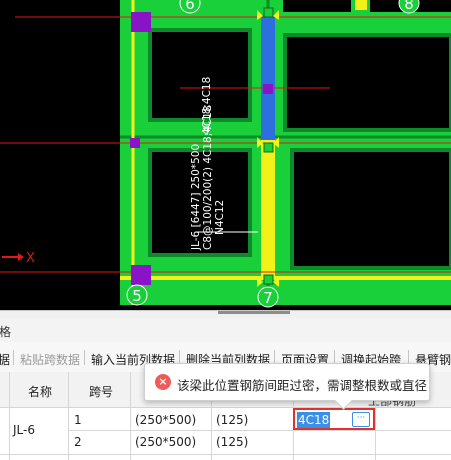  Describe the element at coordinates (232, 442) in the screenshot. I see `cell-distance-row2: (125)` at that location.